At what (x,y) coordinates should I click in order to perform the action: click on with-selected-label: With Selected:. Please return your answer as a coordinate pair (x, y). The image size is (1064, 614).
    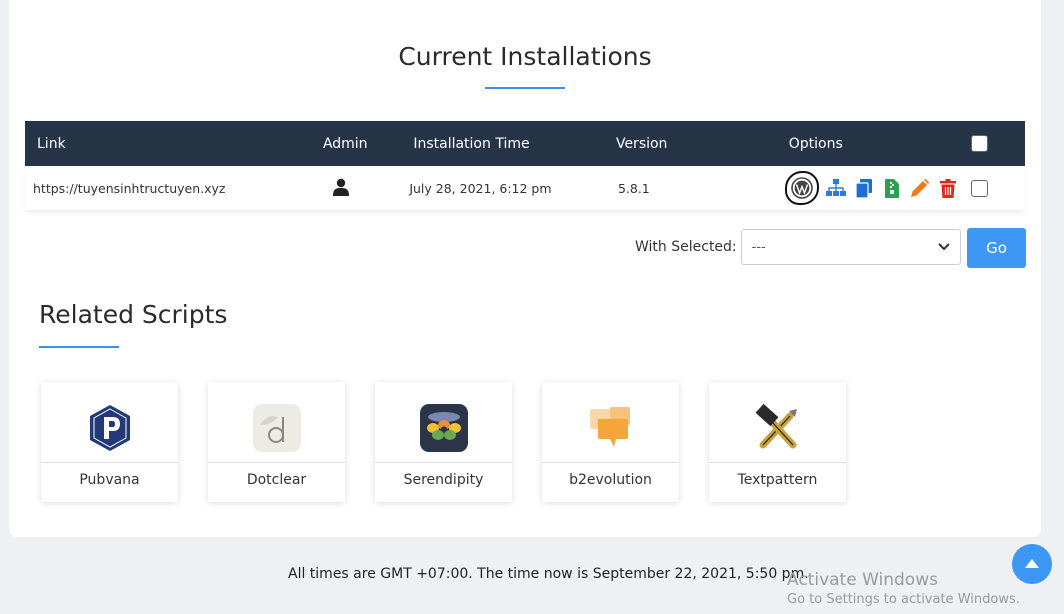
    Looking at the image, I should click on (686, 247).